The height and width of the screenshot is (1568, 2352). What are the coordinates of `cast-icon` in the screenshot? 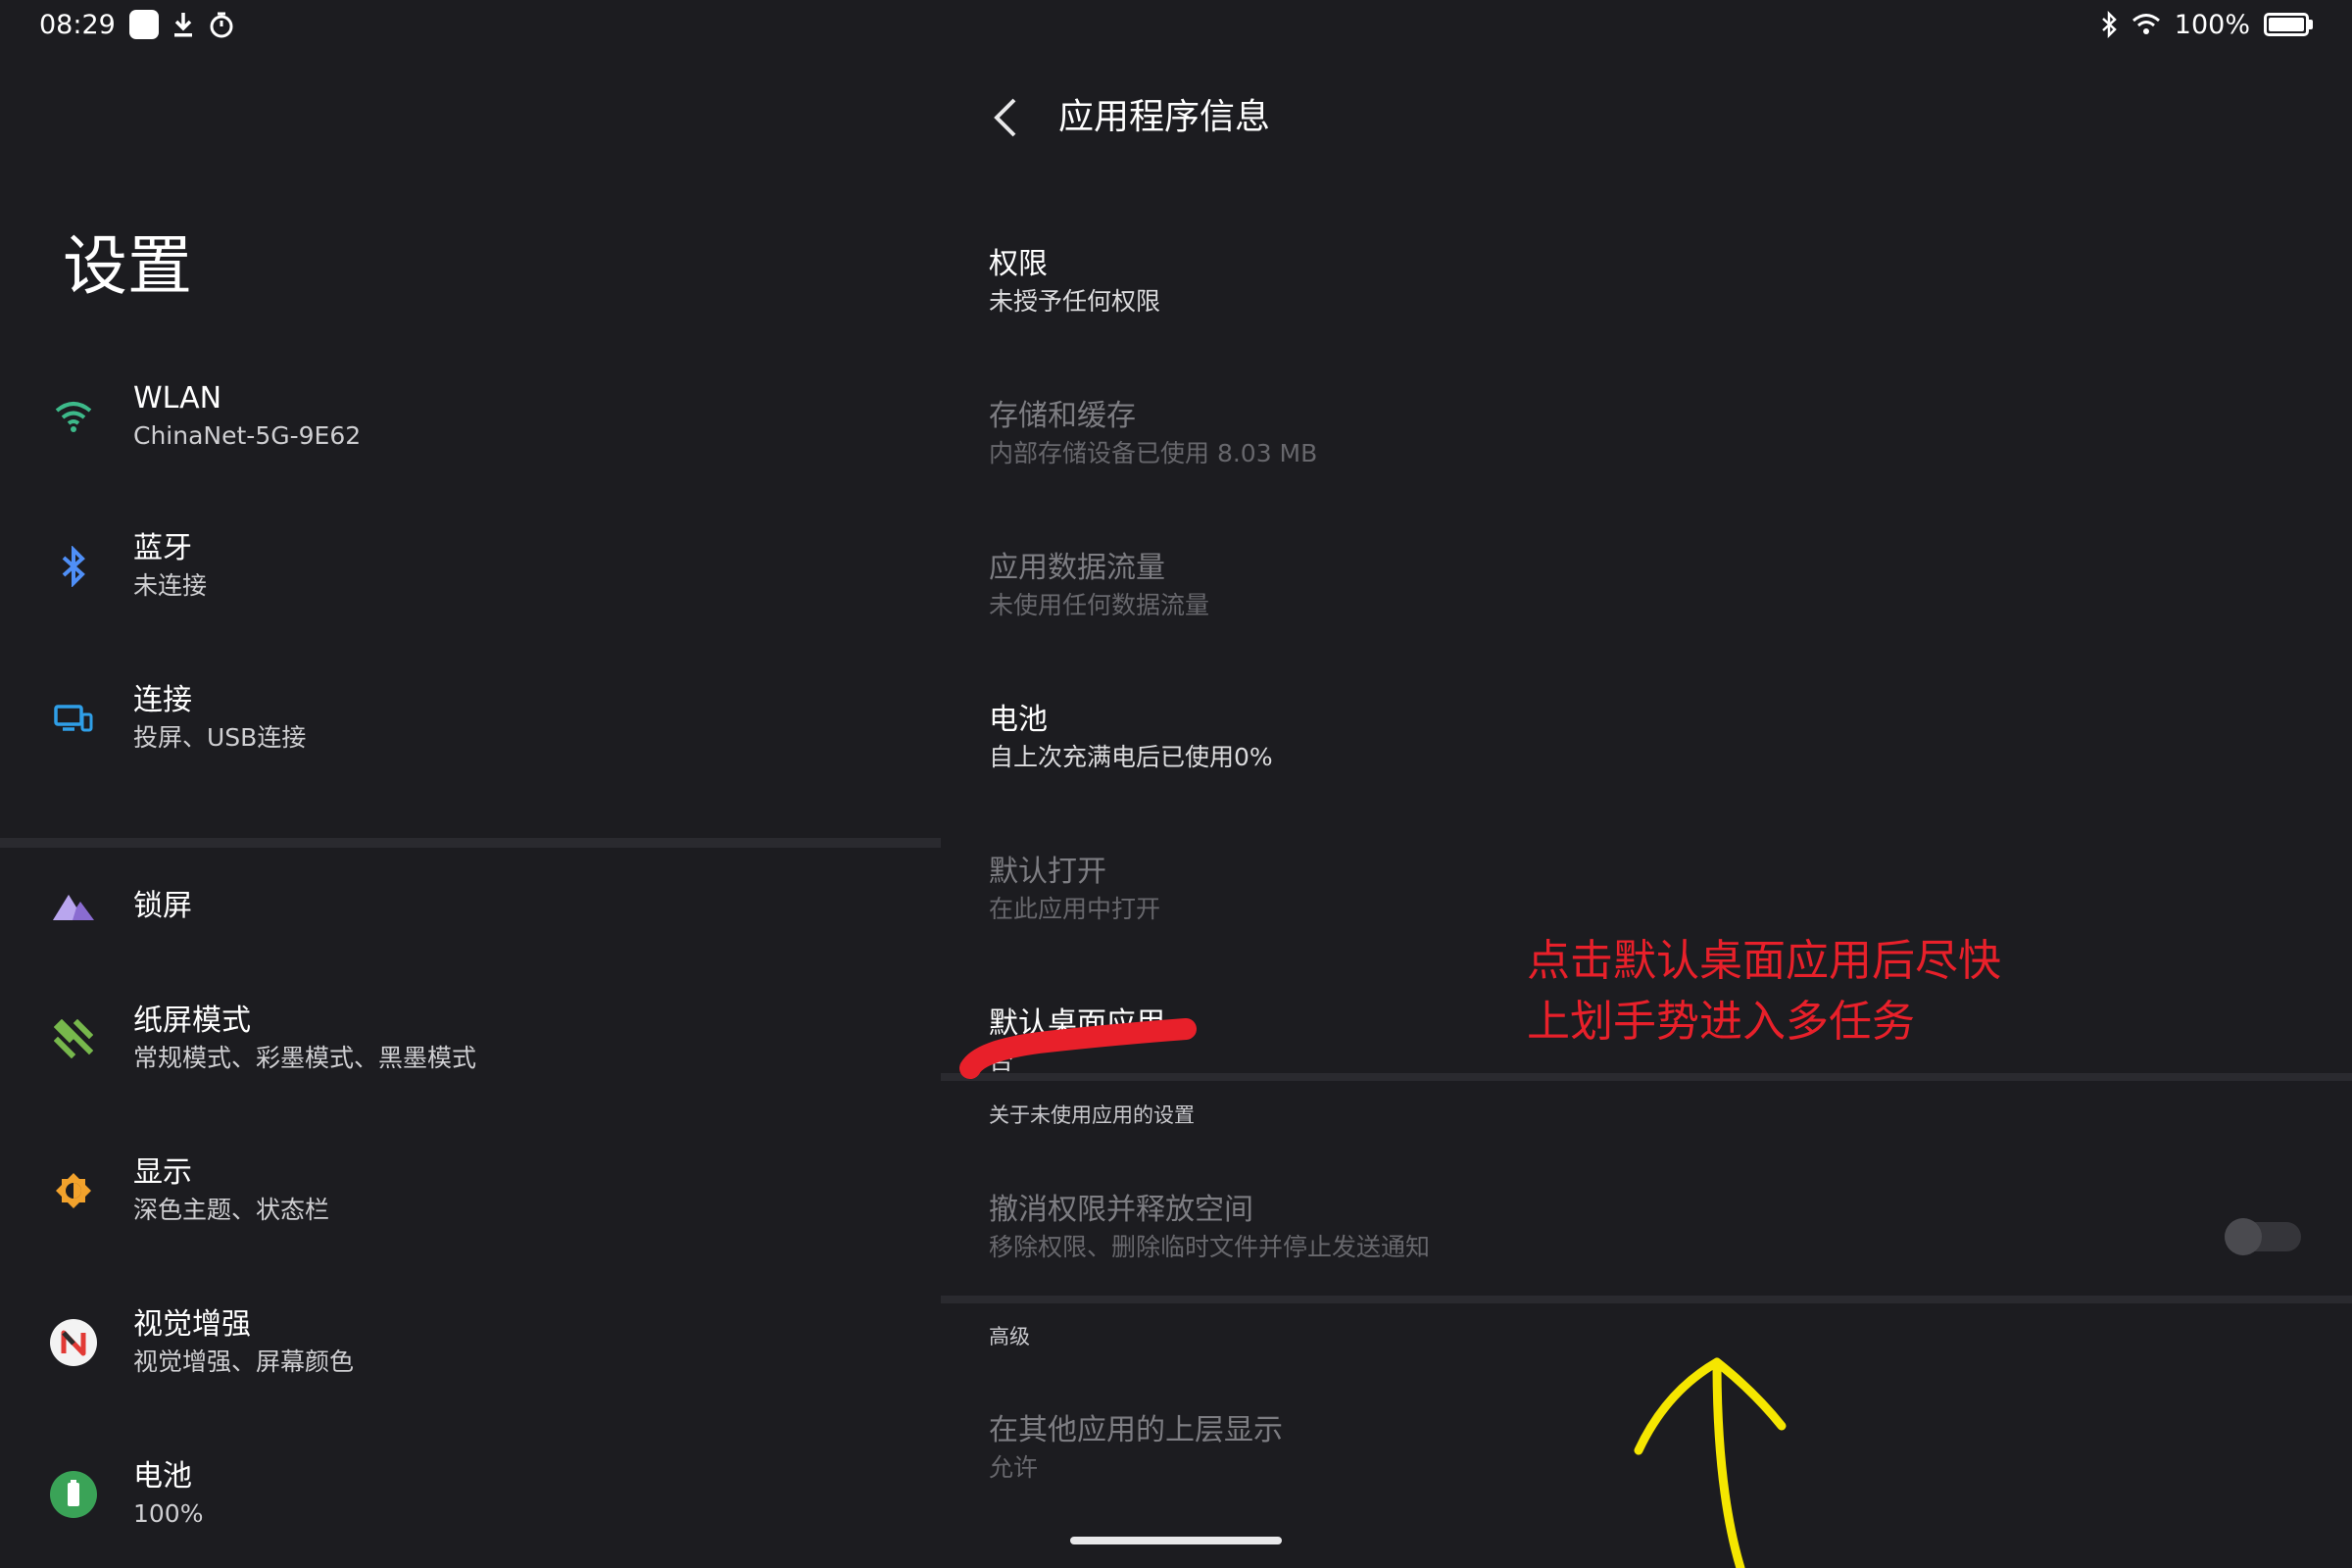 It's located at (73, 718).